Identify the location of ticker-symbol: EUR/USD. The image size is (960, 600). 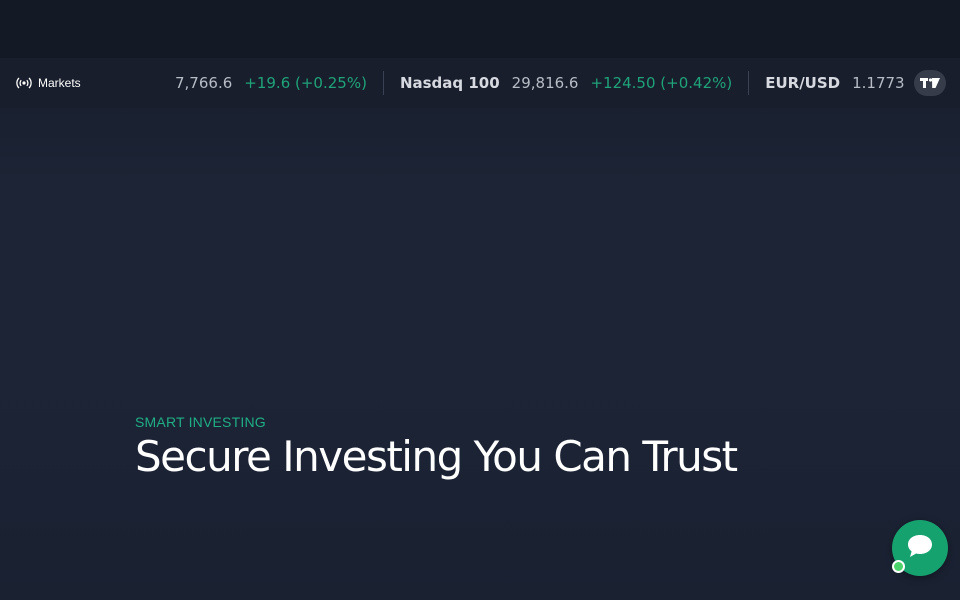
(803, 83).